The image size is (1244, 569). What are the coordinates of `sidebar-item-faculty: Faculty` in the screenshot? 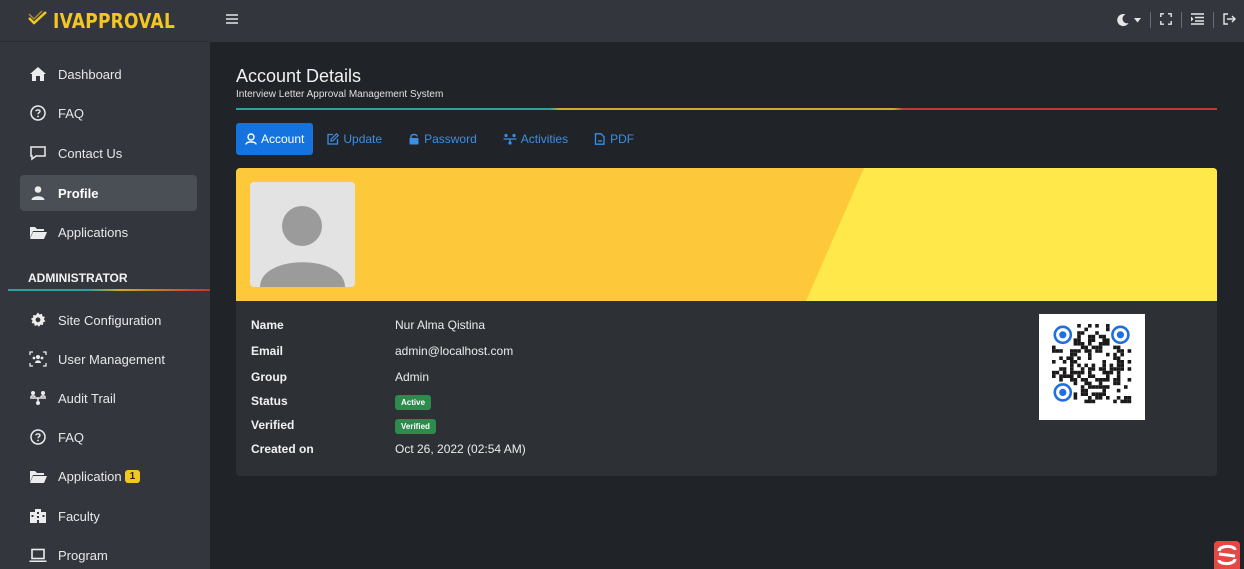 It's located at (108, 516).